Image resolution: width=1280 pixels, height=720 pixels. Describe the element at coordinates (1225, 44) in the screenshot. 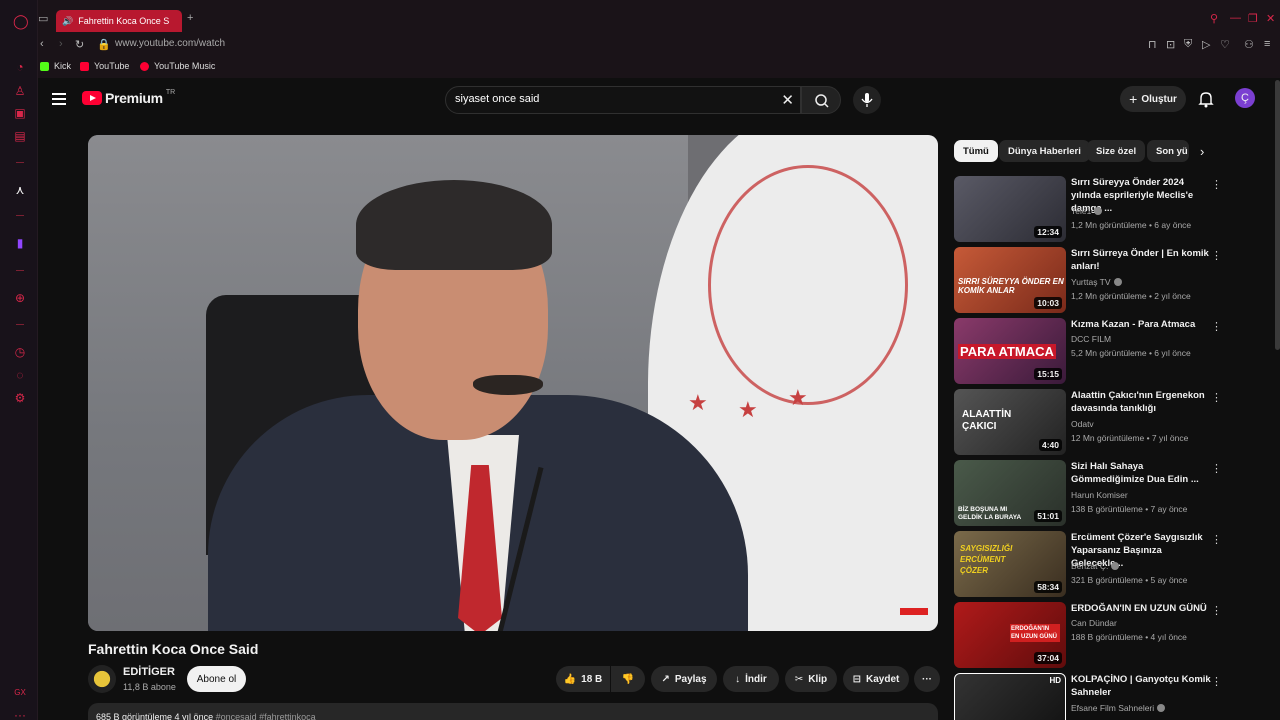

I see `heart-icon: ♡` at that location.